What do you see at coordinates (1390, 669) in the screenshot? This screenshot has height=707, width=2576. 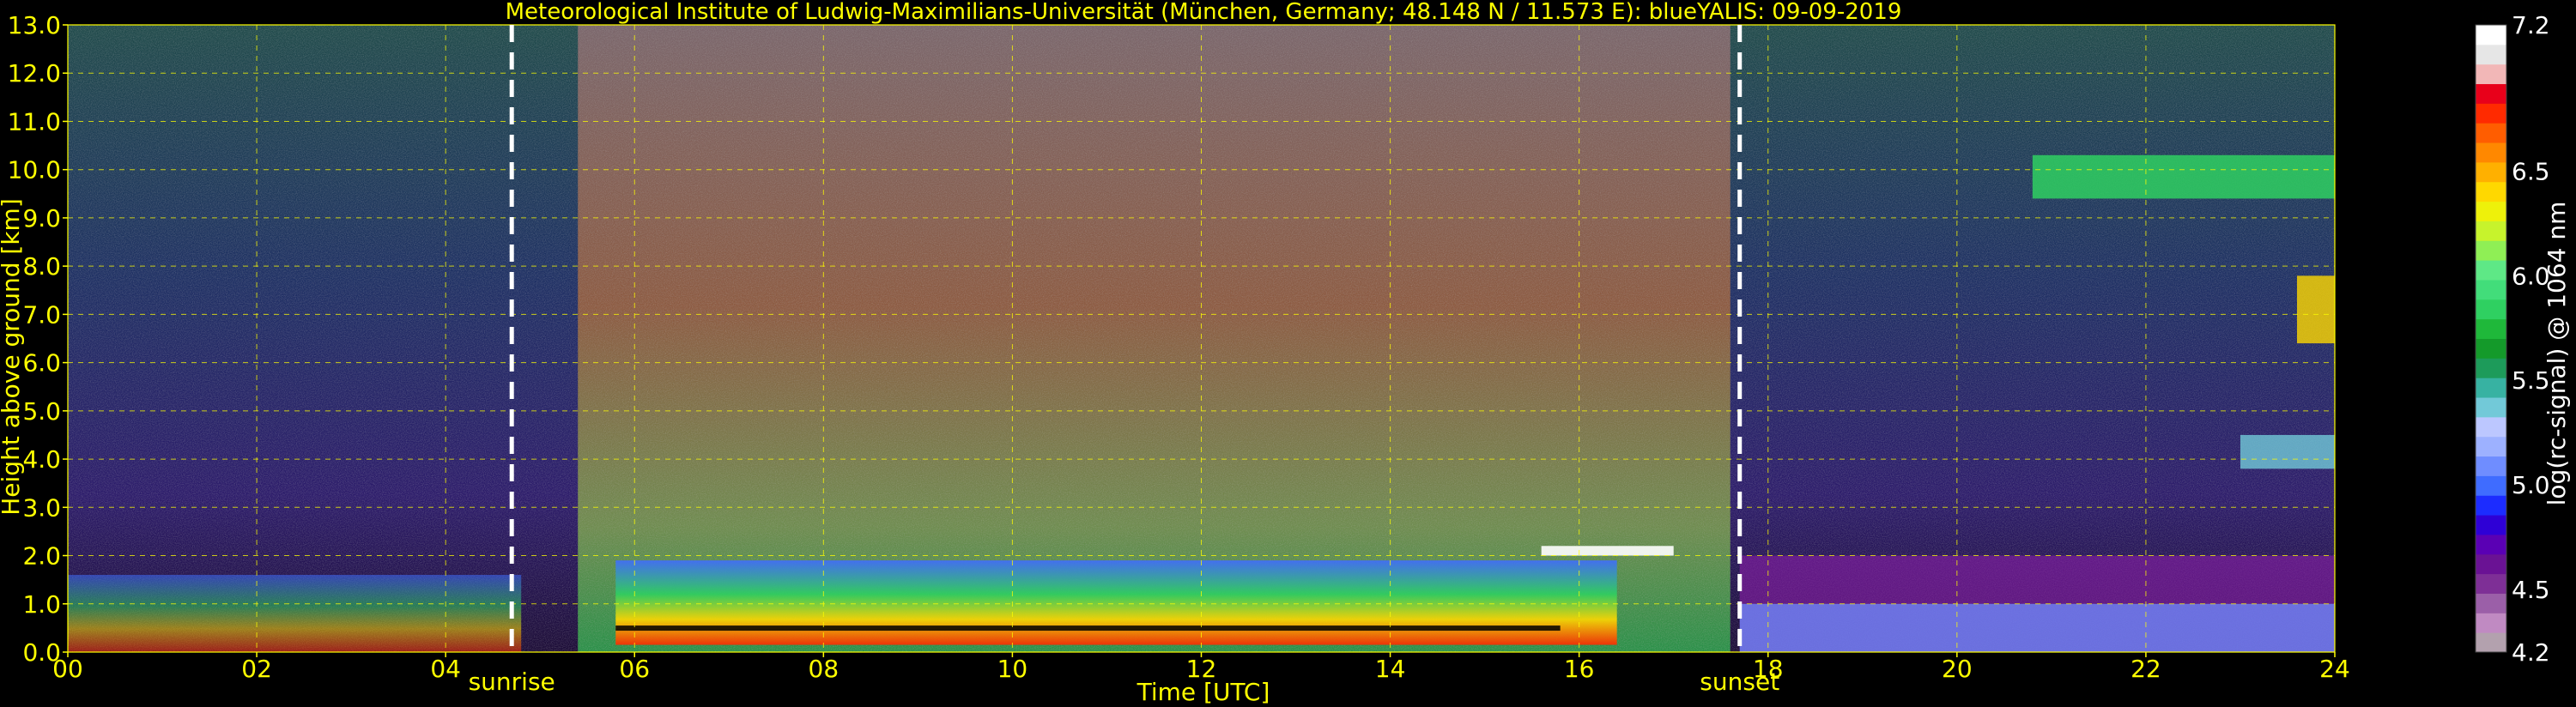 I see `x-tick-label: 14` at bounding box center [1390, 669].